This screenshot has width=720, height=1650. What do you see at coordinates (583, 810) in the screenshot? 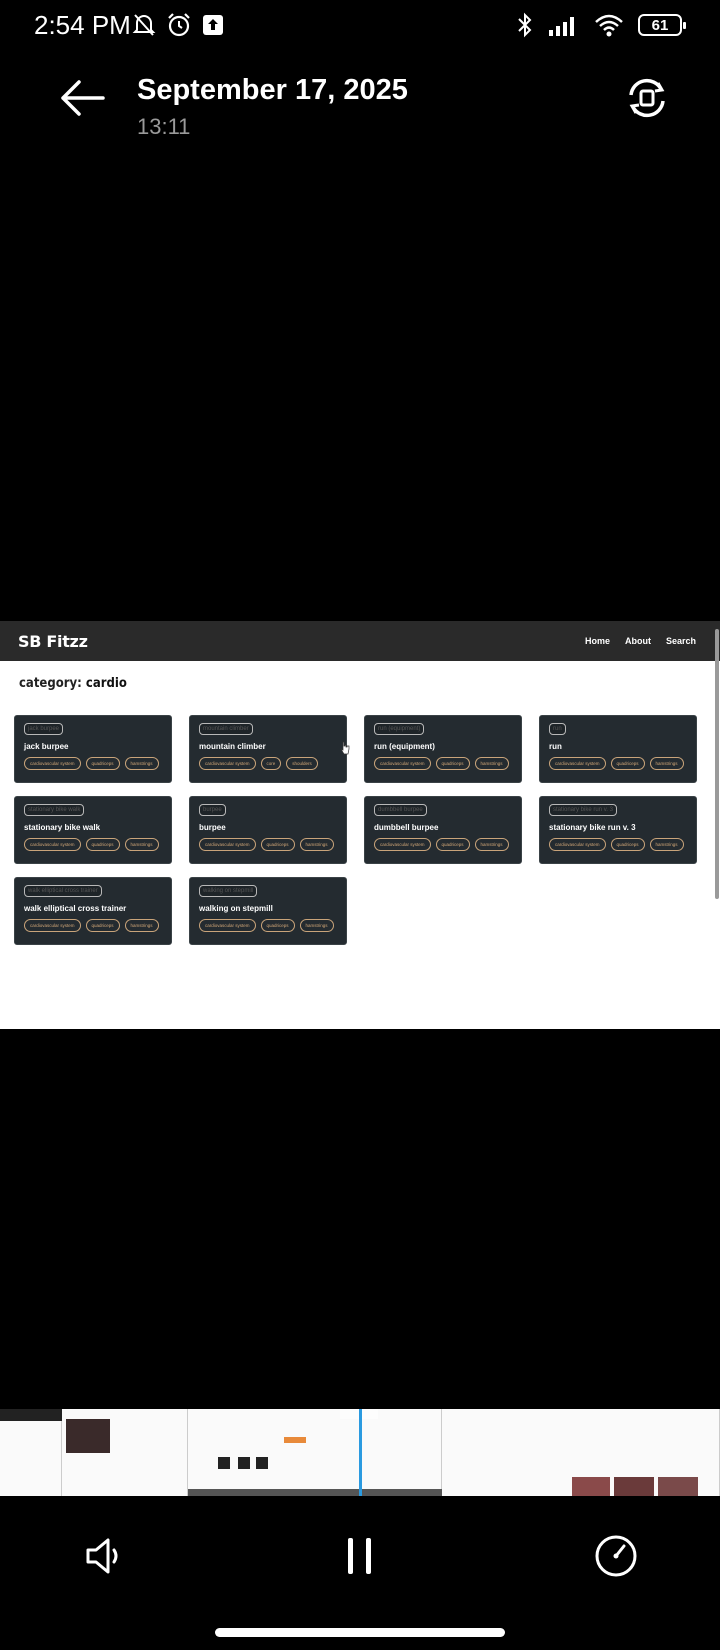
I see `exercise-image: stationary bike run v. 3` at bounding box center [583, 810].